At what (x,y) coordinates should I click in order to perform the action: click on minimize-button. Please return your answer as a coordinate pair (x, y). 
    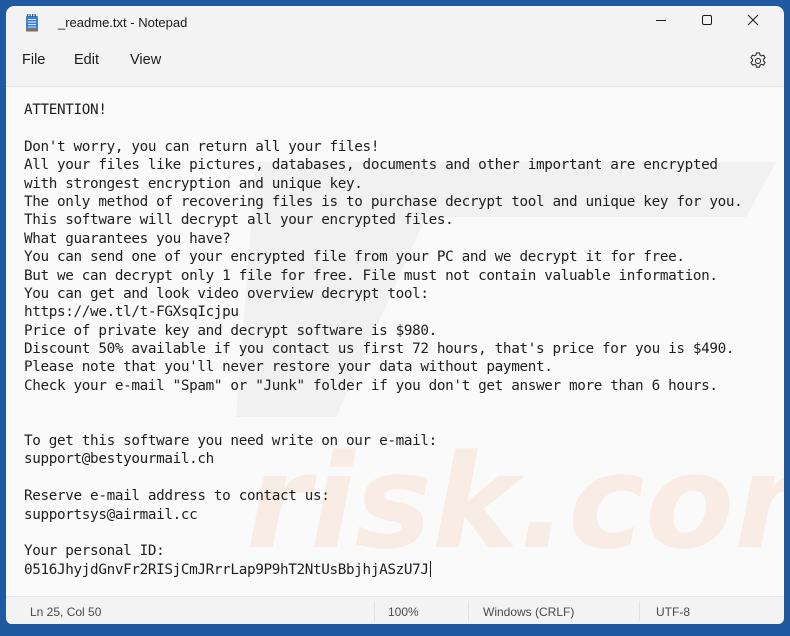
    Looking at the image, I should click on (661, 22).